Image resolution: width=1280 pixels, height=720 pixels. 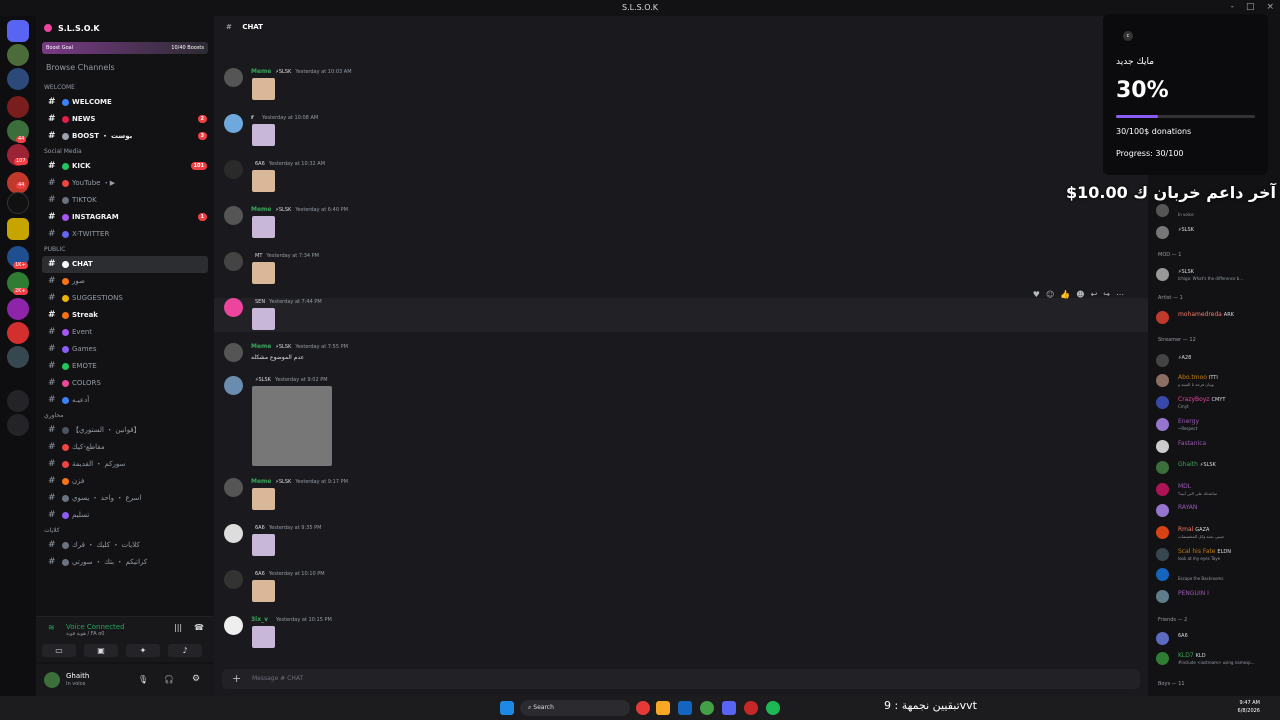 What do you see at coordinates (125, 264) in the screenshot?
I see `channel-item: # CHAT` at bounding box center [125, 264].